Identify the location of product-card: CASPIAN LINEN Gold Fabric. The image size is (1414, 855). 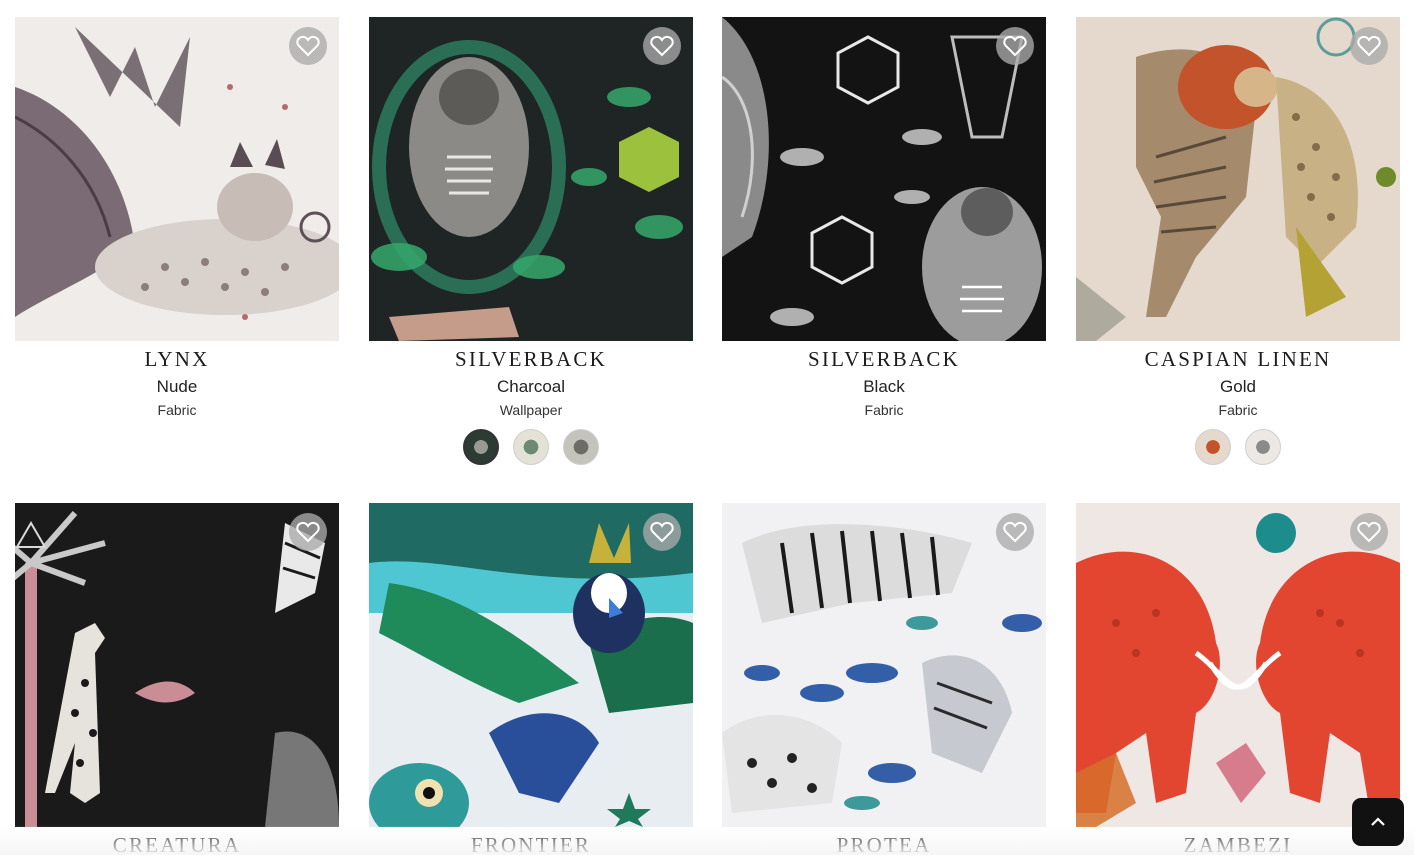
(1238, 241).